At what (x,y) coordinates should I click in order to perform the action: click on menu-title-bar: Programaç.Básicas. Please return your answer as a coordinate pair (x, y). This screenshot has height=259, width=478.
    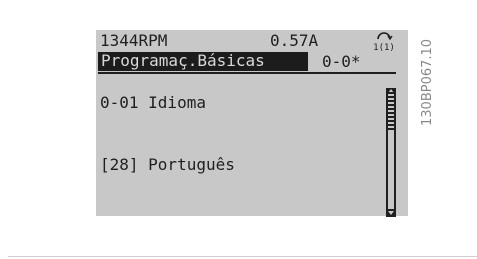
    Looking at the image, I should click on (203, 61).